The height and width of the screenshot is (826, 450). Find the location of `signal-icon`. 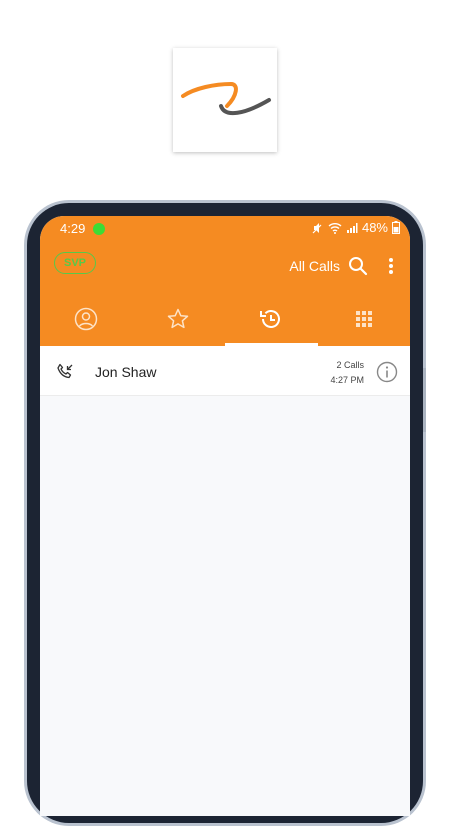

signal-icon is located at coordinates (352, 227).